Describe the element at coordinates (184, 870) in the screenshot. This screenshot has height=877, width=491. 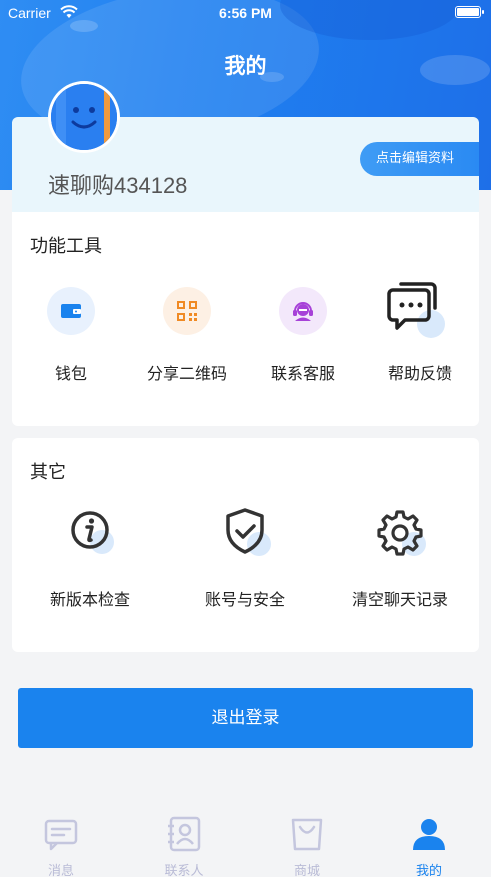
I see `tab-contacts-label: 联系人` at that location.